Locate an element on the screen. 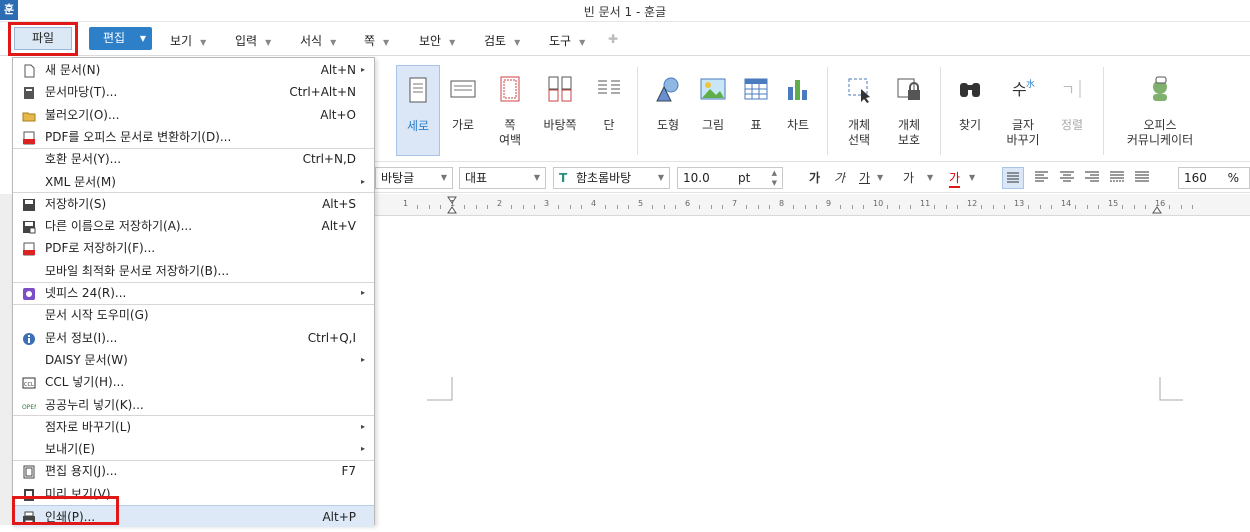 This screenshot has height=532, width=1250. ruler-number: 3 is located at coordinates (547, 203).